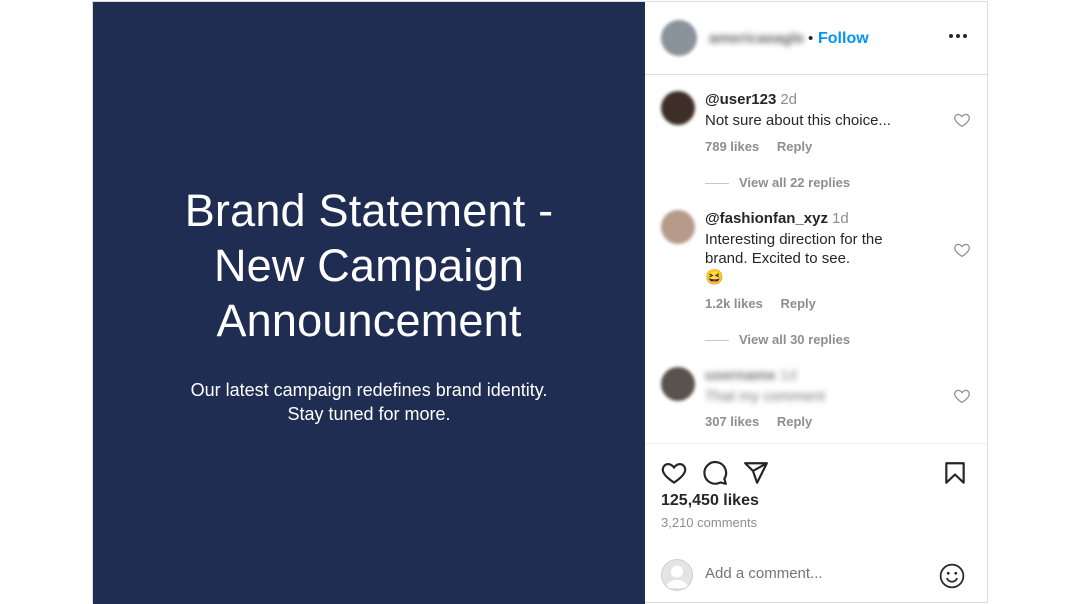 Image resolution: width=1080 pixels, height=604 pixels. What do you see at coordinates (715, 473) in the screenshot?
I see `comment-icon` at bounding box center [715, 473].